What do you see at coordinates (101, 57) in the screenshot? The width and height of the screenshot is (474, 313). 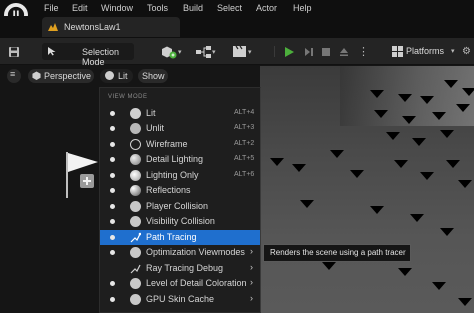 I see `selection-mode-label: Selection Mode` at bounding box center [101, 57].